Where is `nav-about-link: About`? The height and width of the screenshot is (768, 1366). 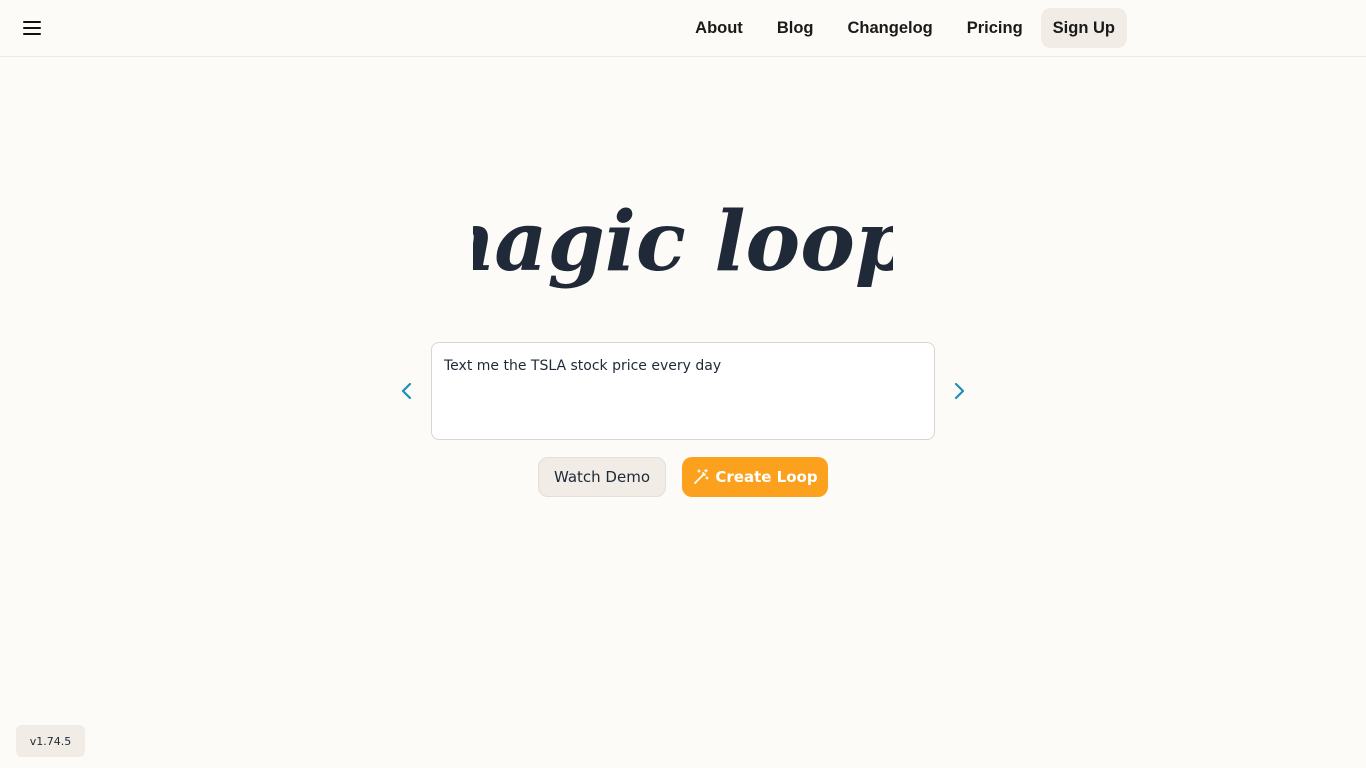 nav-about-link: About is located at coordinates (719, 28).